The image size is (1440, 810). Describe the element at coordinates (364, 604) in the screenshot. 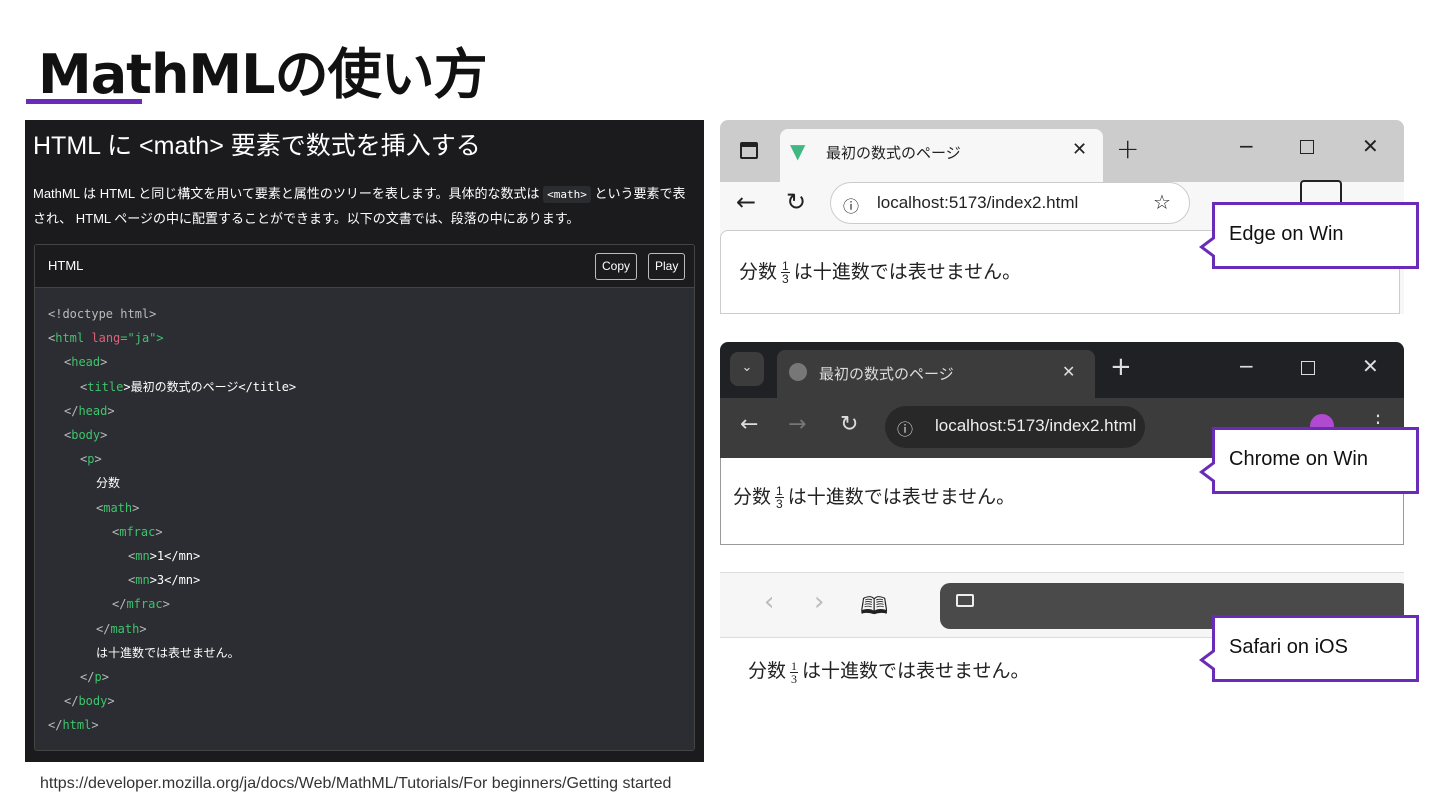

I see `code-line: </mfrac>` at that location.